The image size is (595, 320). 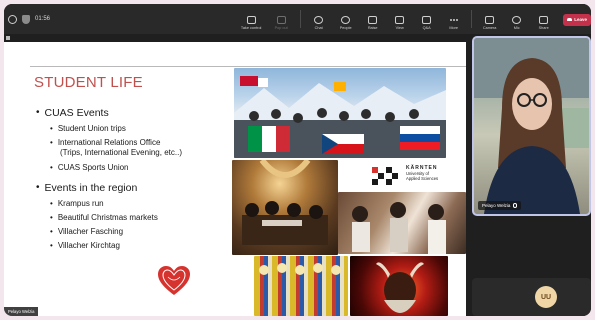 I want to click on share-icon, so click(x=544, y=20).